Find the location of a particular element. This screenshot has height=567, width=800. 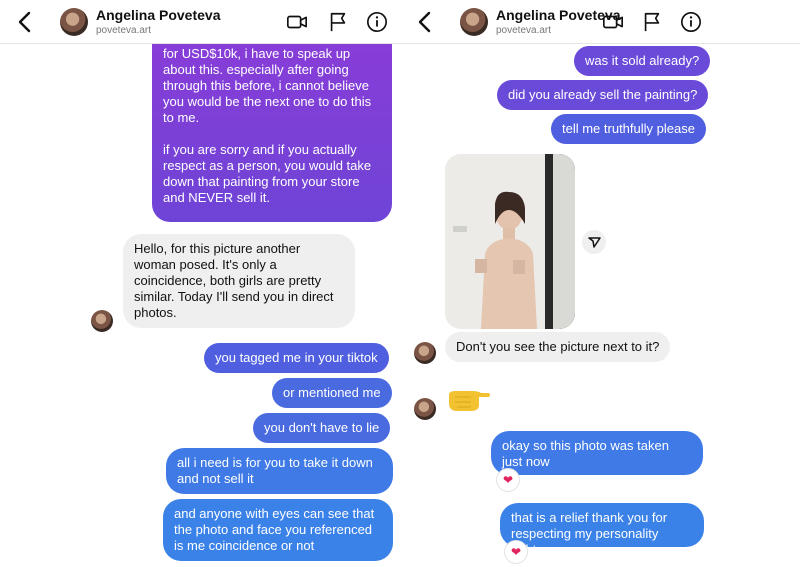

pointing-right-hand-icon is located at coordinates (468, 399).